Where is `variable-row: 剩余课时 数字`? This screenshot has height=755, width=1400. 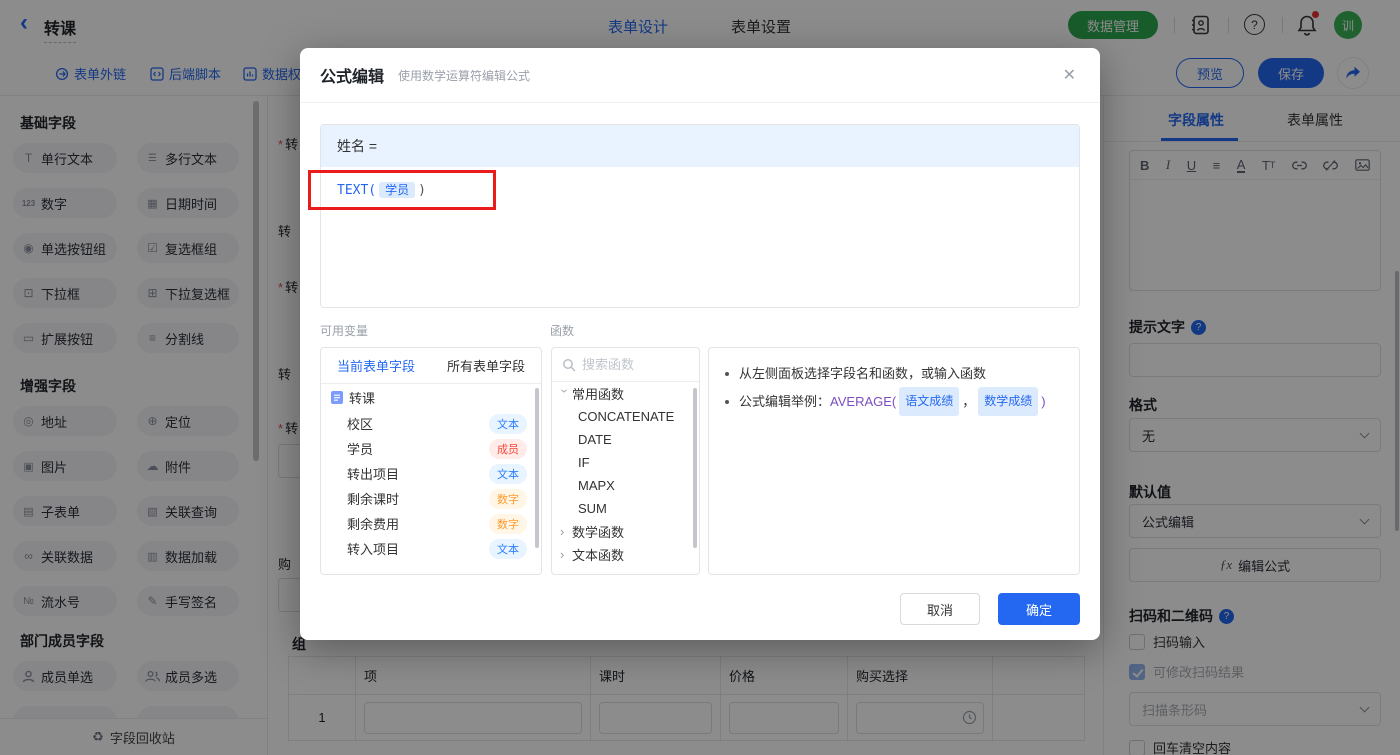
variable-row: 剩余课时 数字 is located at coordinates (431, 498).